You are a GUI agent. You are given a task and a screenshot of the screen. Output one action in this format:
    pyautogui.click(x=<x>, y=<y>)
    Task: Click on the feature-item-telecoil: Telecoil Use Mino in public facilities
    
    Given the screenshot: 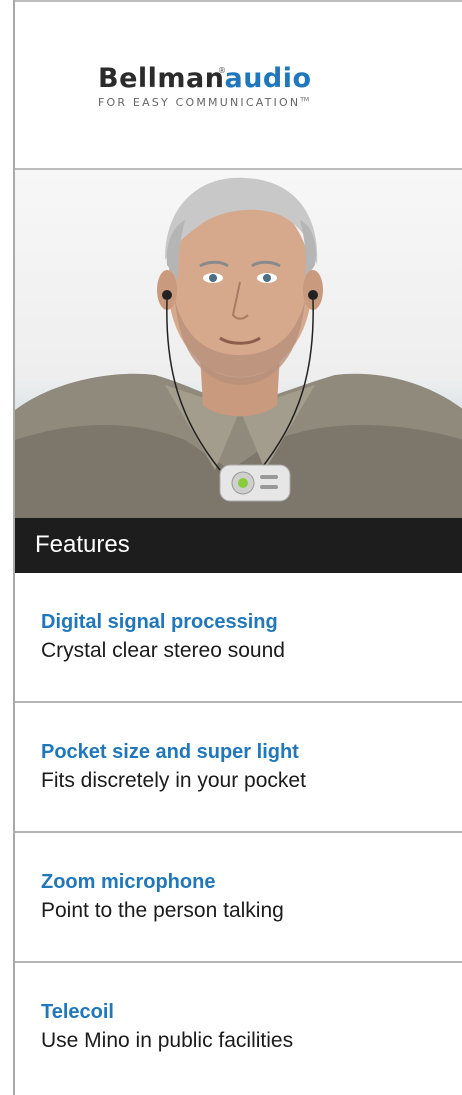 What is the action you would take?
    pyautogui.click(x=238, y=1028)
    